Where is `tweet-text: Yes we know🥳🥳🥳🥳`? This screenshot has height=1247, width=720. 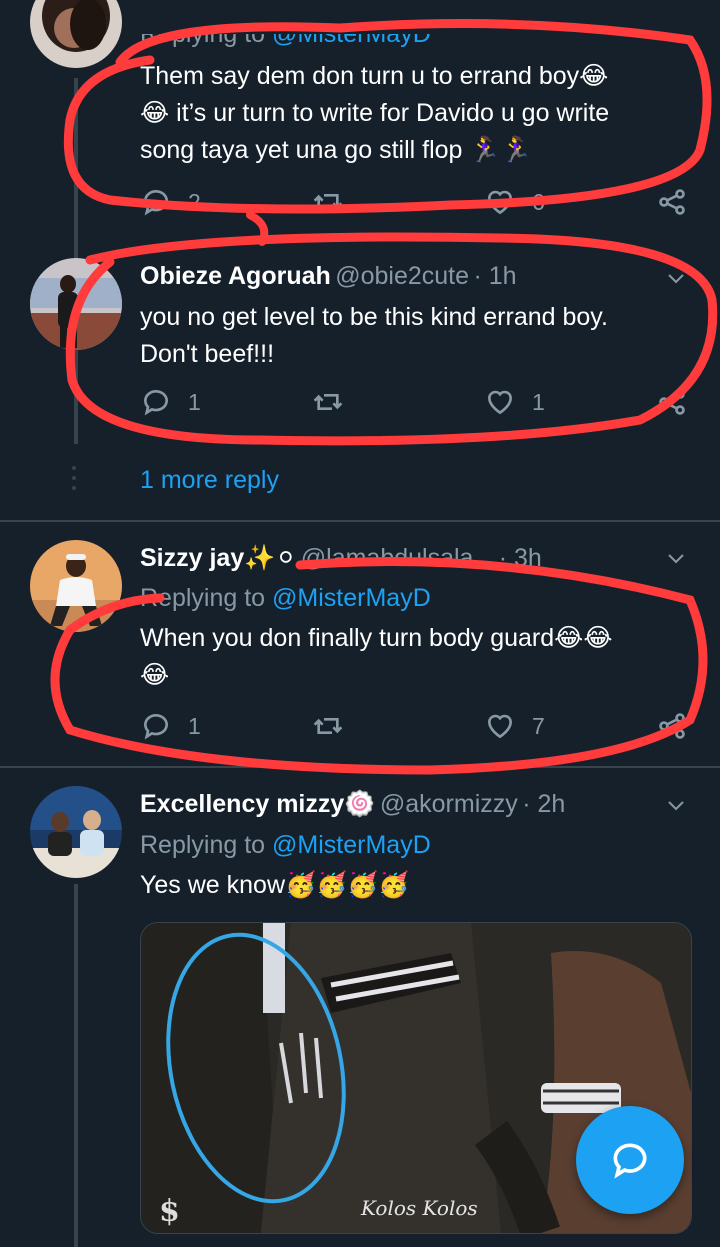 tweet-text: Yes we know🥳🥳🥳🥳 is located at coordinates (275, 885).